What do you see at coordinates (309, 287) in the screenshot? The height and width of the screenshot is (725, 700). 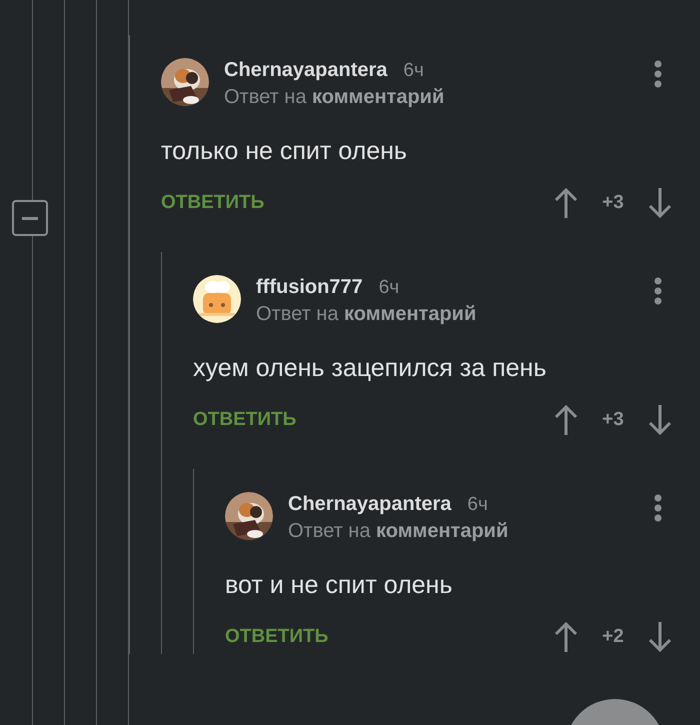 I see `author-name: fffusion777` at bounding box center [309, 287].